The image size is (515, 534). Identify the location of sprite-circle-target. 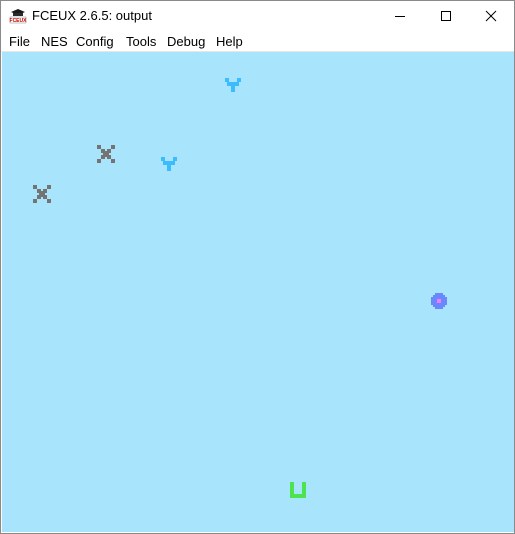
(439, 301).